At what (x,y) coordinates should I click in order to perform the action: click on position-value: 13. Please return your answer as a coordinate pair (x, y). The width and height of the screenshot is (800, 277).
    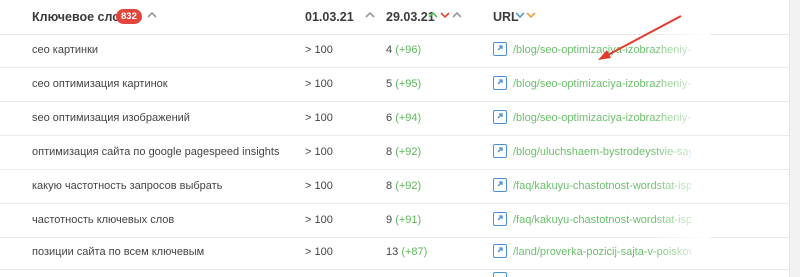
    Looking at the image, I should click on (392, 252).